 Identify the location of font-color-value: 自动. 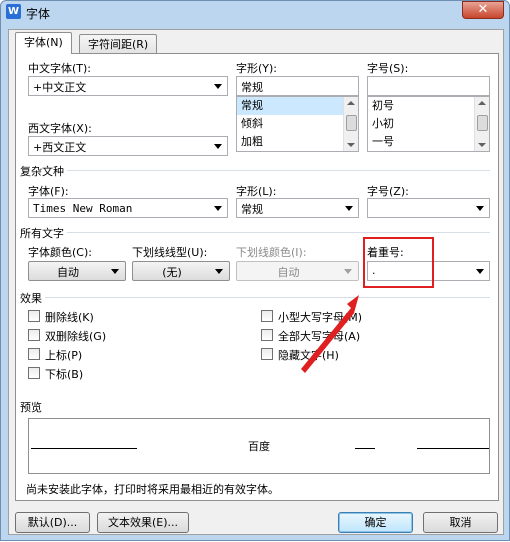
(68, 272).